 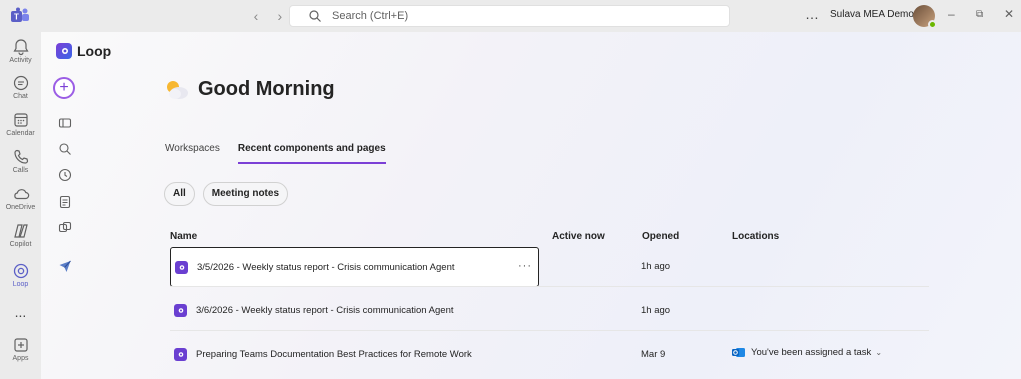 What do you see at coordinates (951, 14) in the screenshot?
I see `minimize-button: –` at bounding box center [951, 14].